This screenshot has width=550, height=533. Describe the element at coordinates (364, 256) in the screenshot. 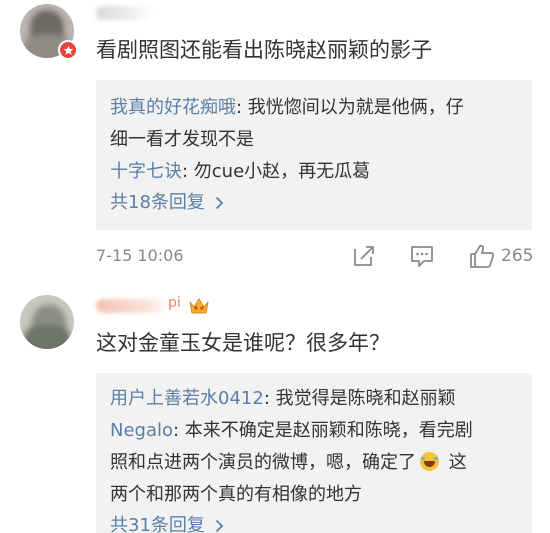

I see `share-icon` at that location.